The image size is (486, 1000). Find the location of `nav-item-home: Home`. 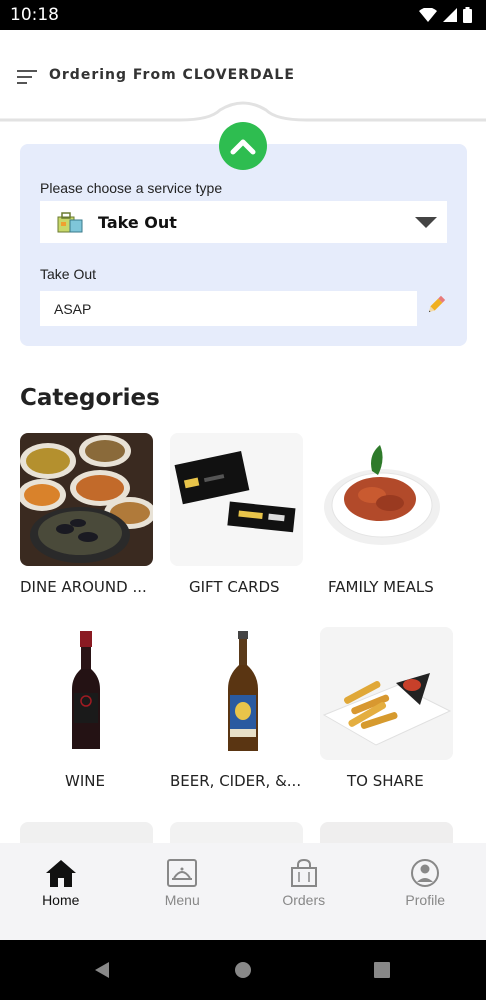

nav-item-home: Home is located at coordinates (61, 891).